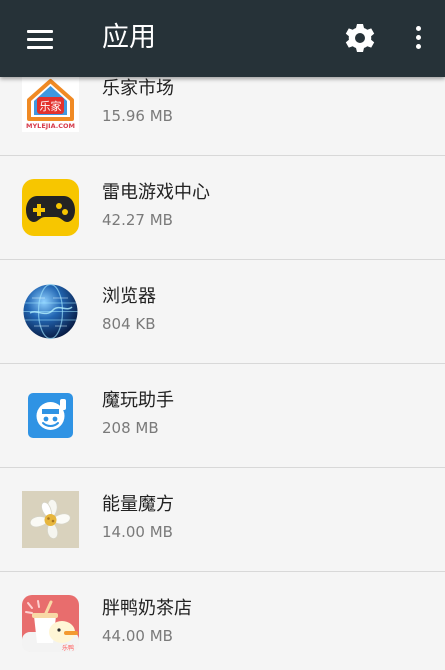 The height and width of the screenshot is (670, 445). I want to click on more-vert-icon-bottom, so click(418, 46).